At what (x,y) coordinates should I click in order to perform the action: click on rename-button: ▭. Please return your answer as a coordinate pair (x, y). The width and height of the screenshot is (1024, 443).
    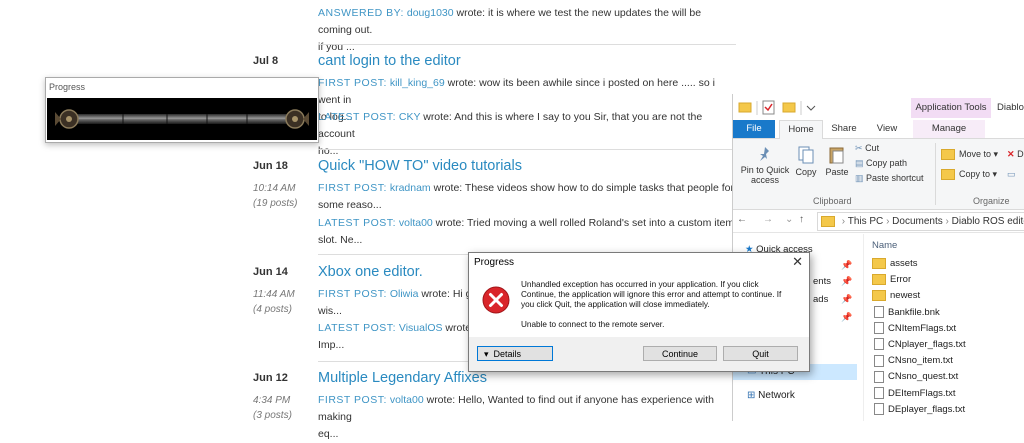
    Looking at the image, I should click on (1011, 174).